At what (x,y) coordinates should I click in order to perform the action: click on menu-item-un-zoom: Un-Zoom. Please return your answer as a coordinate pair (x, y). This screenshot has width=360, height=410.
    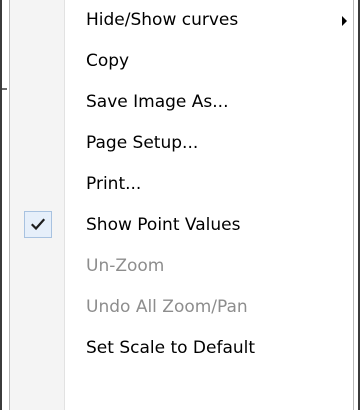
    Looking at the image, I should click on (181, 266).